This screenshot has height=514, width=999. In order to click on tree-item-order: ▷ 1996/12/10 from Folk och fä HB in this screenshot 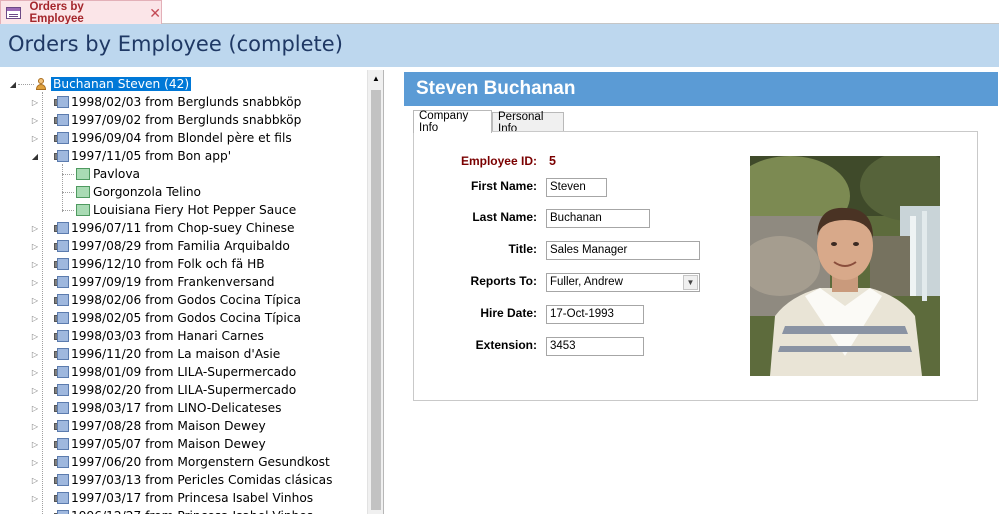, I will do `click(147, 264)`.